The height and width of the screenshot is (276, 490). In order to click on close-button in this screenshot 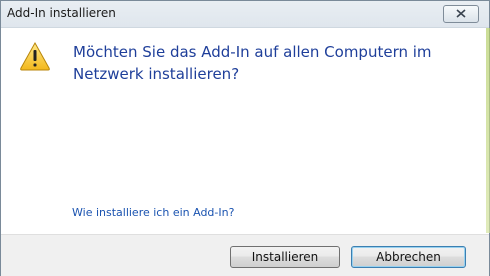, I will do `click(461, 14)`.